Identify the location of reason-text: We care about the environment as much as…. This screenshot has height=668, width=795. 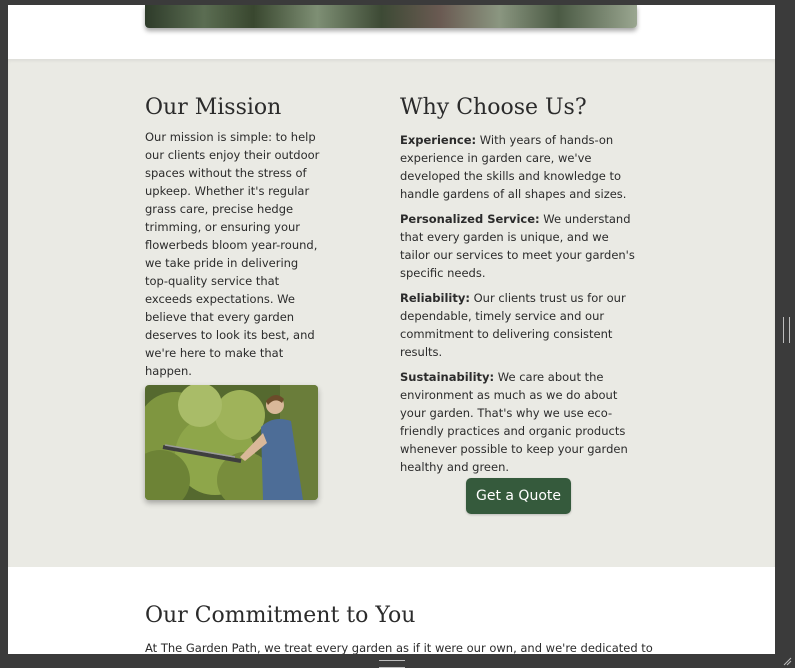
(514, 422).